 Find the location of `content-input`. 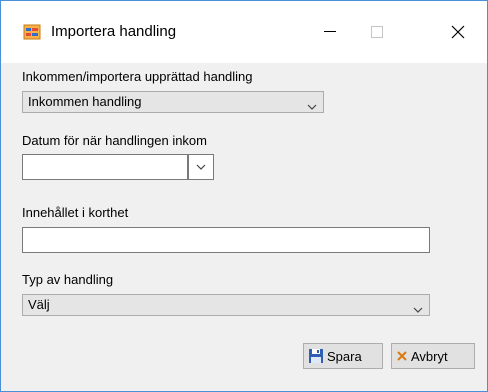

content-input is located at coordinates (226, 240).